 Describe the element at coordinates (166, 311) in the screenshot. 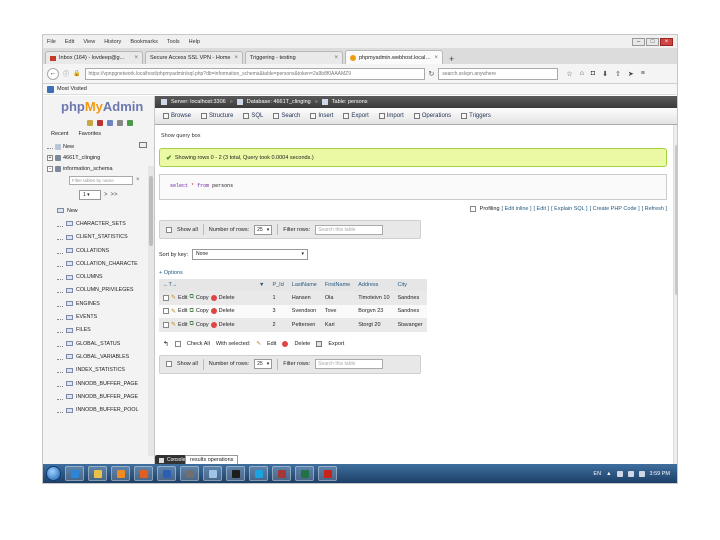

I see `row-checkbox` at that location.